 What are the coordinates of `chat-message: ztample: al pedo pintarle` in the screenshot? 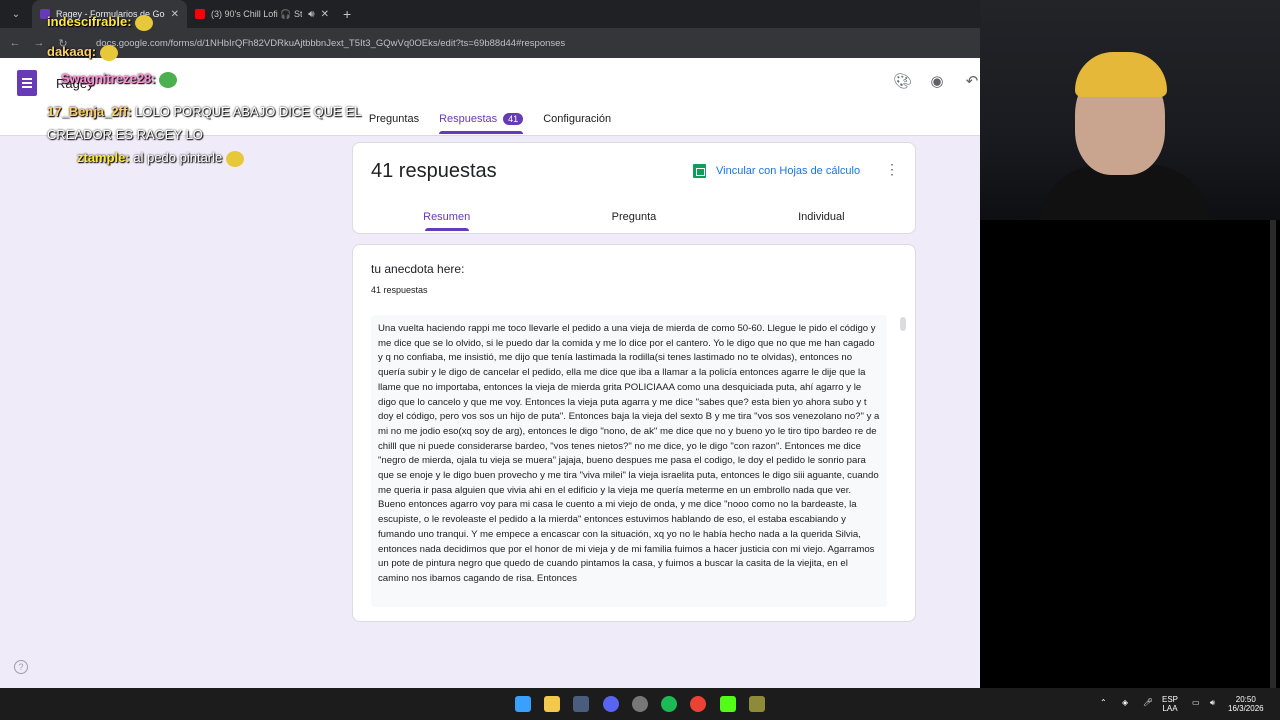 It's located at (145, 158).